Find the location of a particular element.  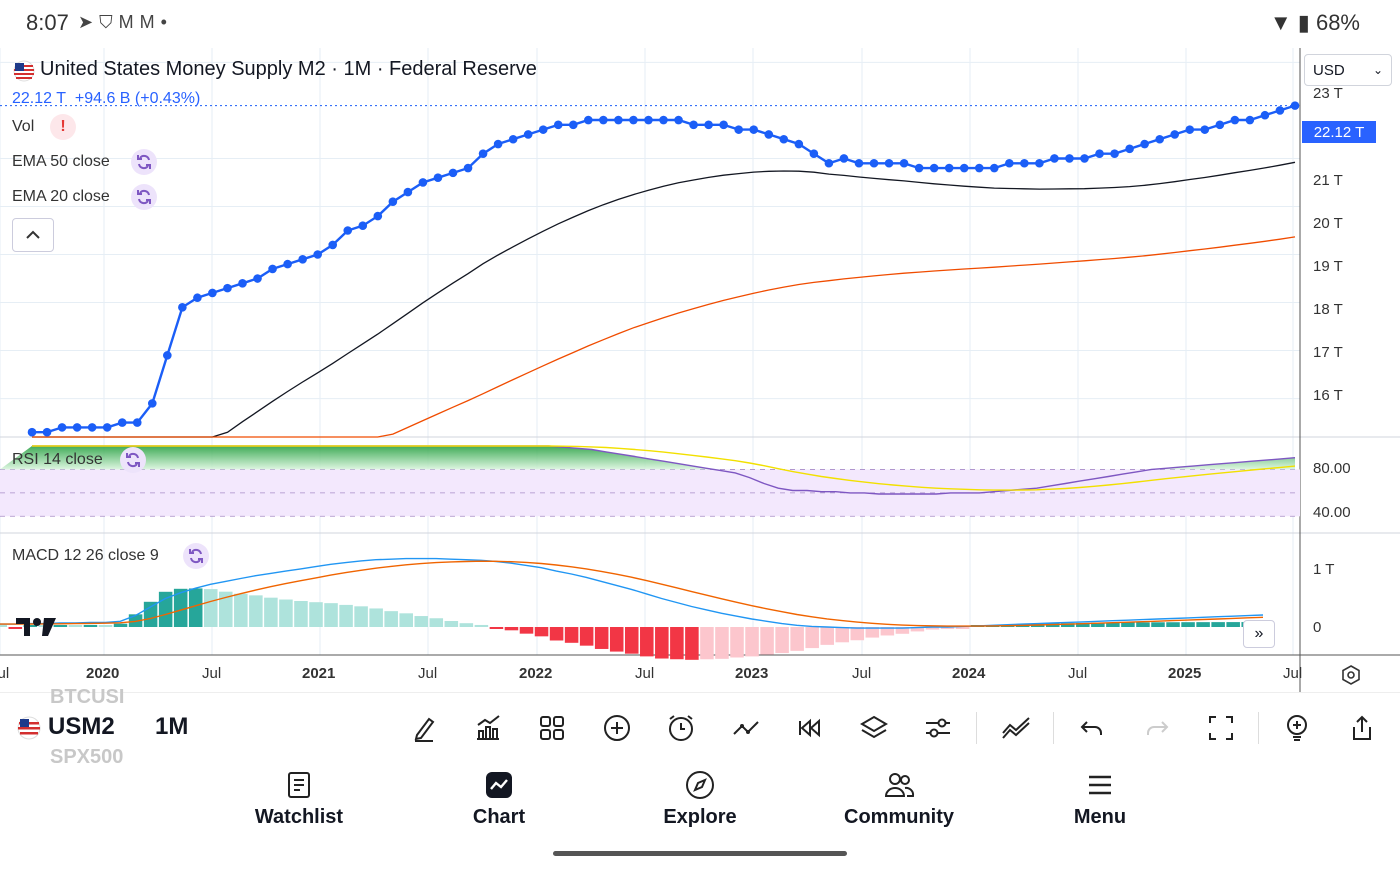

nav-watchlist: Watchlist is located at coordinates (299, 799).